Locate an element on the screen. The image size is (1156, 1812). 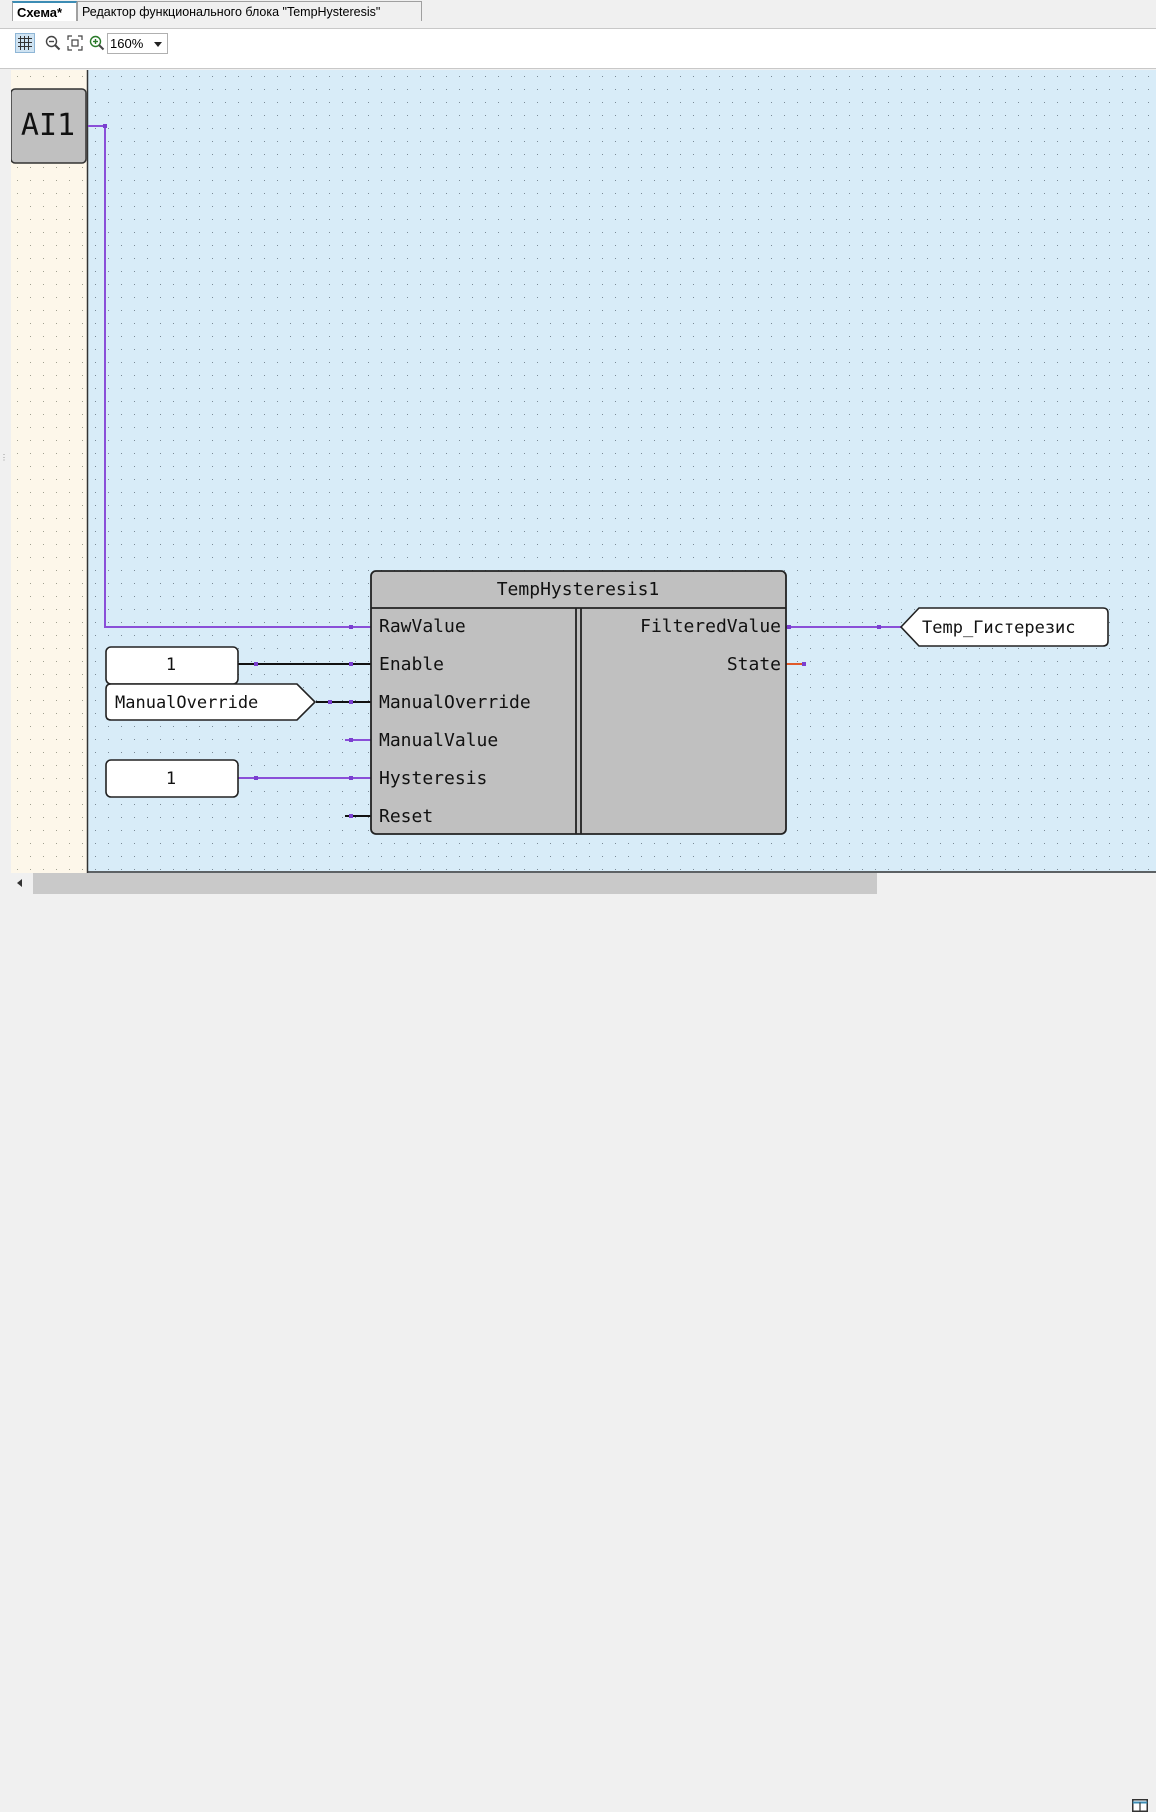
zoom-fit-icon is located at coordinates (75, 43).